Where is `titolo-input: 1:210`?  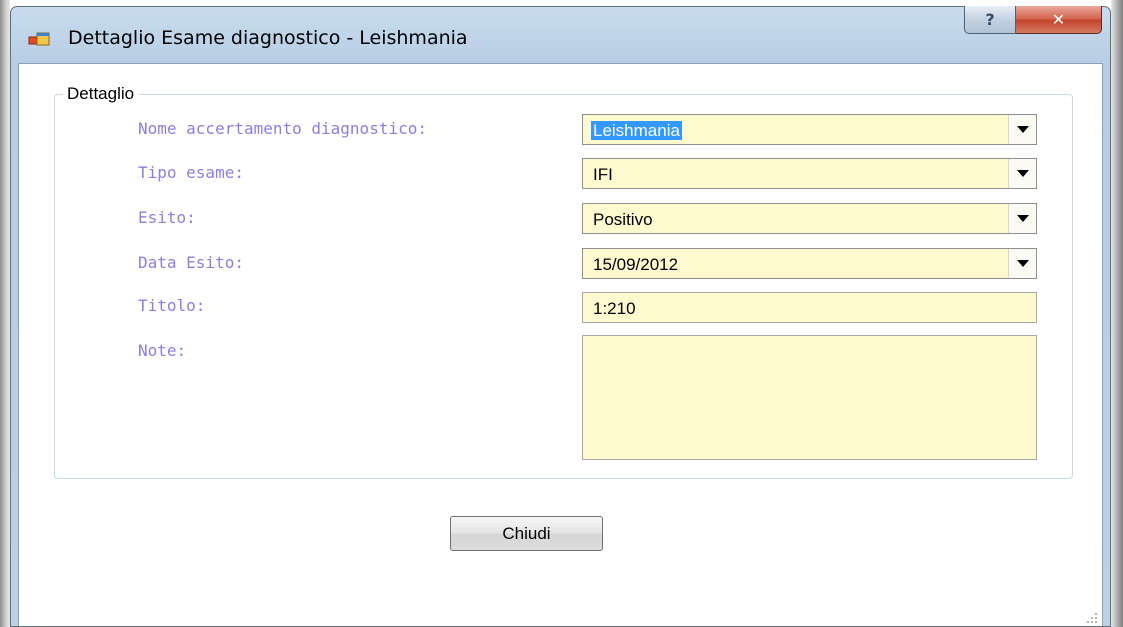
titolo-input: 1:210 is located at coordinates (809, 307).